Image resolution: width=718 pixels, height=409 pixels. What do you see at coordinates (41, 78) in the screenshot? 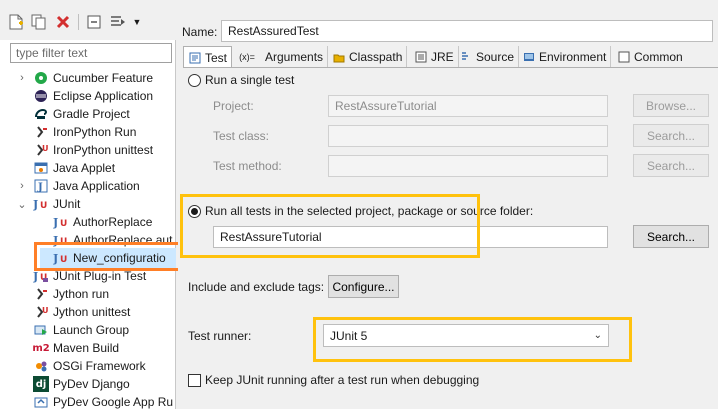
I see `cucumber-icon` at bounding box center [41, 78].